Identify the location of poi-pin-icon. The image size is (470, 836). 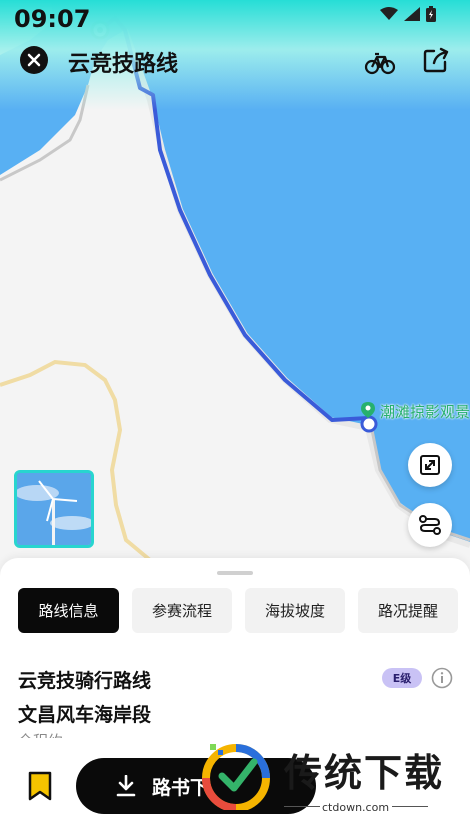
(368, 410).